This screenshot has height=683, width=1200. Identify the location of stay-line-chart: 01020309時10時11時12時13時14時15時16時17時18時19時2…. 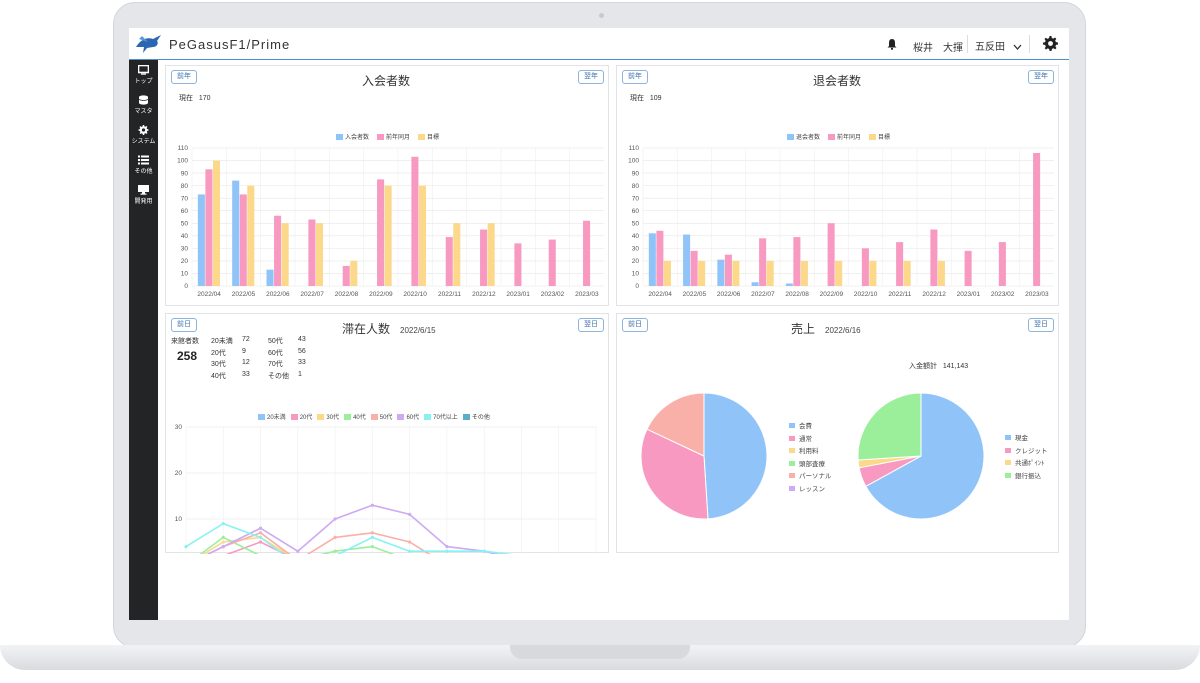
(386, 489).